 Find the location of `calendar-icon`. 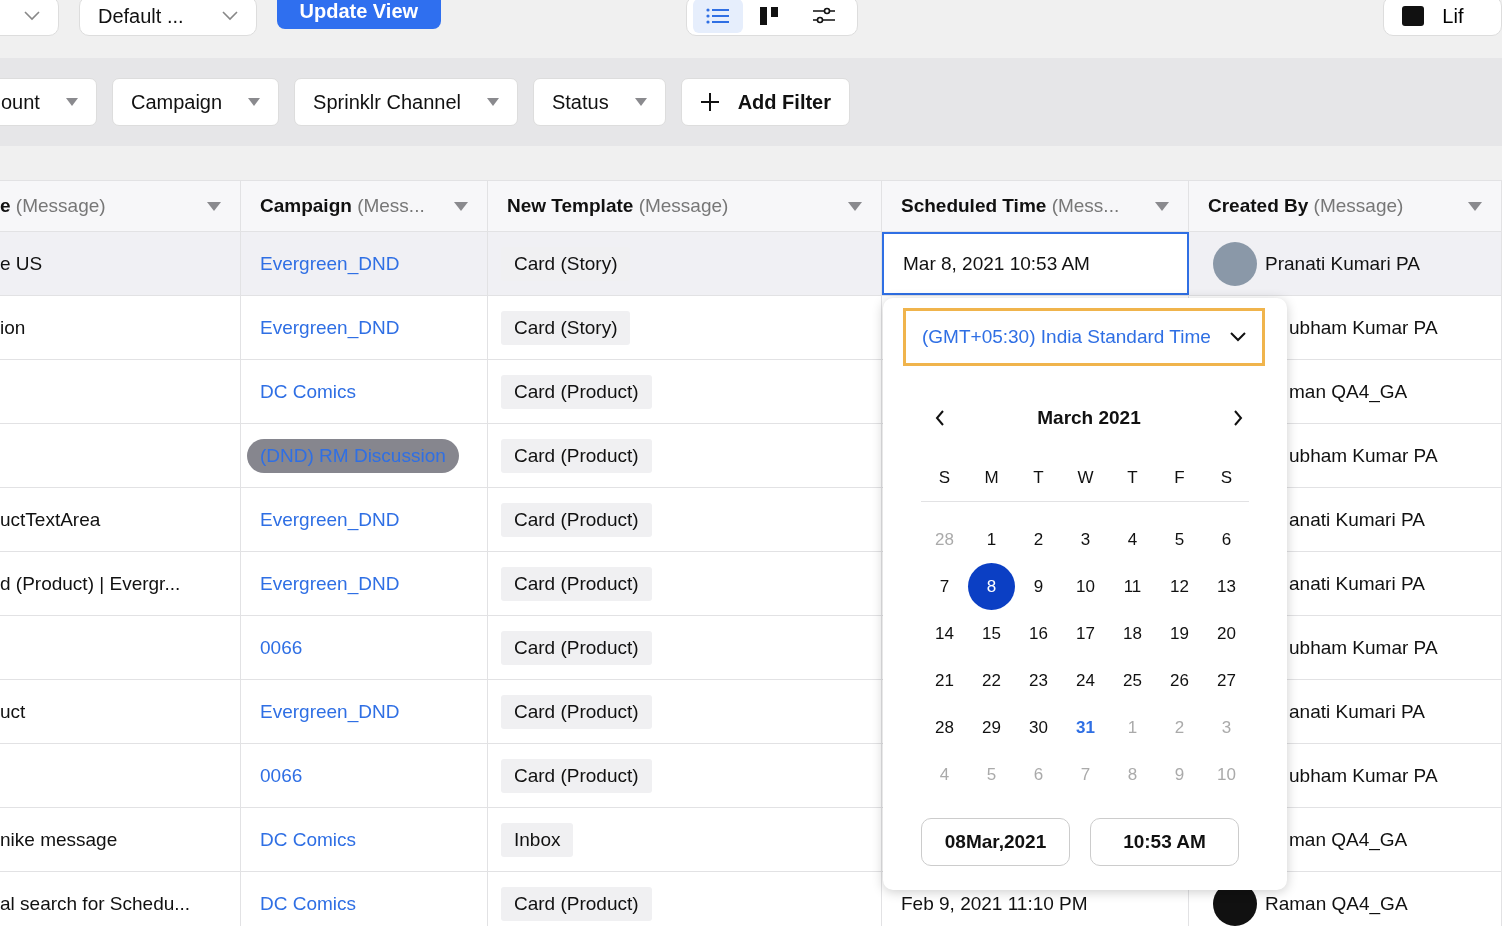

calendar-icon is located at coordinates (1413, 16).